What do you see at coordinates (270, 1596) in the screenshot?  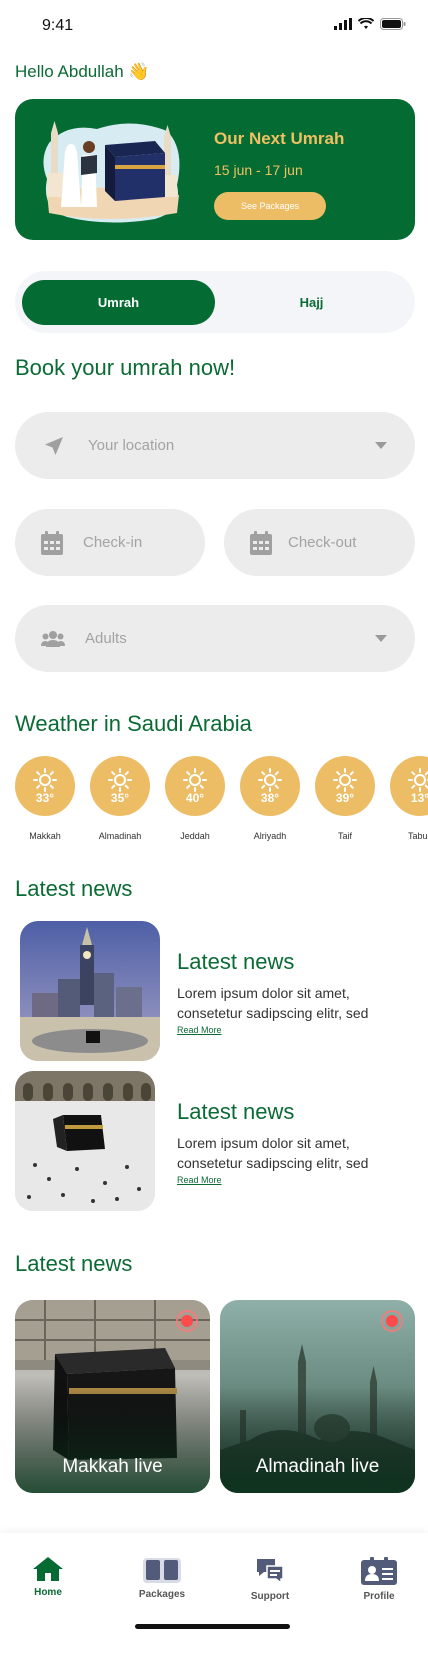 I see `nav-label: Support` at bounding box center [270, 1596].